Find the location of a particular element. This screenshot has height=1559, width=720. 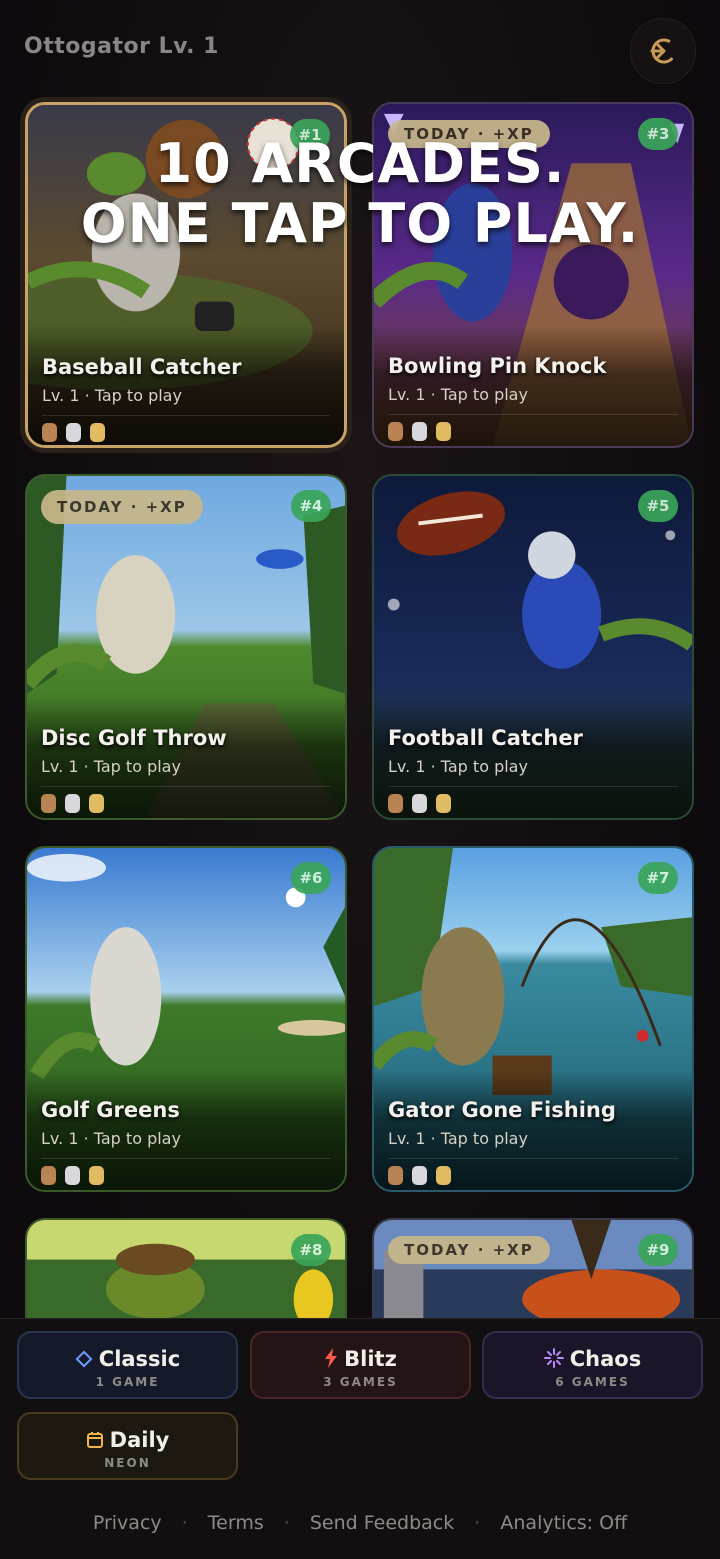

hero-line-2: ONE TAP TO PLAY. is located at coordinates (360, 223).